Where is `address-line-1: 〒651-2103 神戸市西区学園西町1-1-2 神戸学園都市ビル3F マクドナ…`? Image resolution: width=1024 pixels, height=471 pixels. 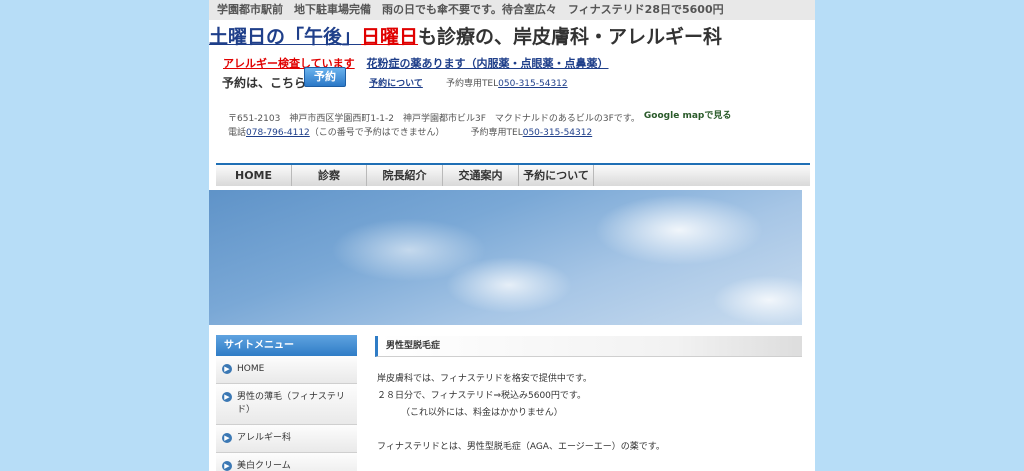 address-line-1: 〒651-2103 神戸市西区学園西町1-1-2 神戸学園都市ビル3F マクドナ… is located at coordinates (479, 118).